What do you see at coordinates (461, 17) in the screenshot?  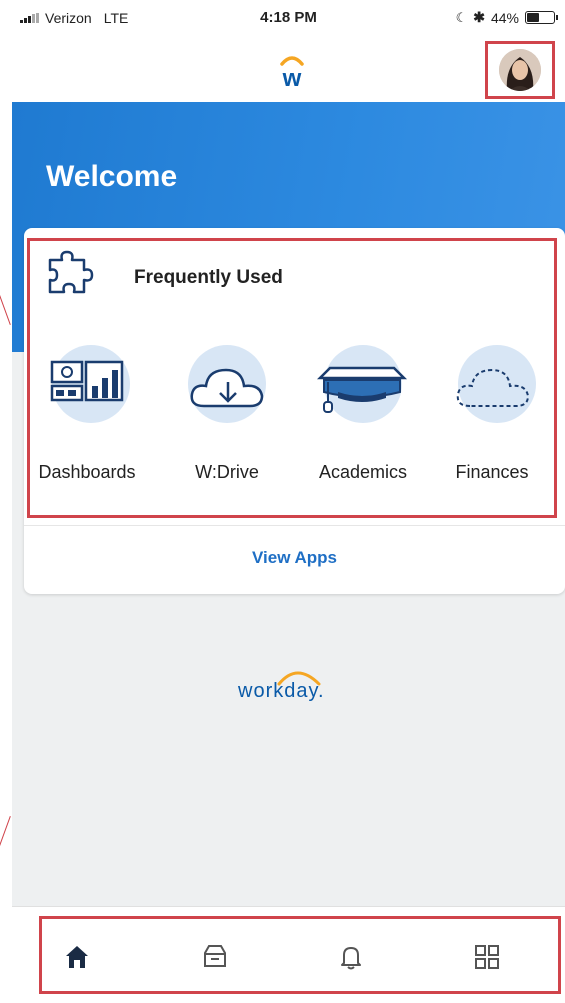 I see `moon-icon: ☾` at bounding box center [461, 17].